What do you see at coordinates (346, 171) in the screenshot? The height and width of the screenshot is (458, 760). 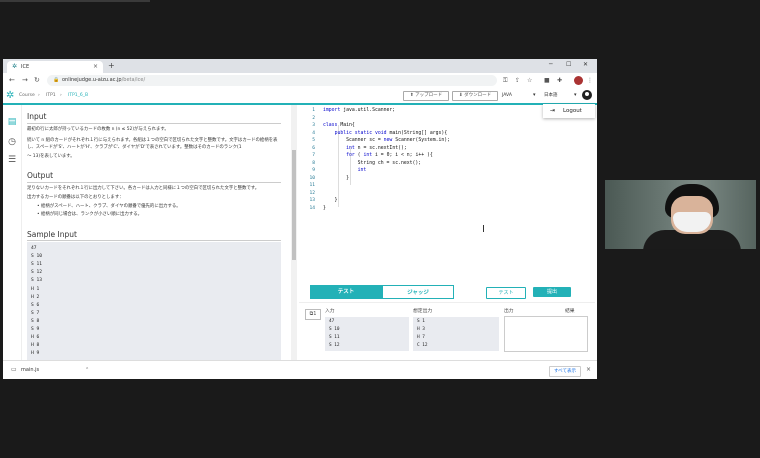 I see `code-line: int` at bounding box center [346, 171].